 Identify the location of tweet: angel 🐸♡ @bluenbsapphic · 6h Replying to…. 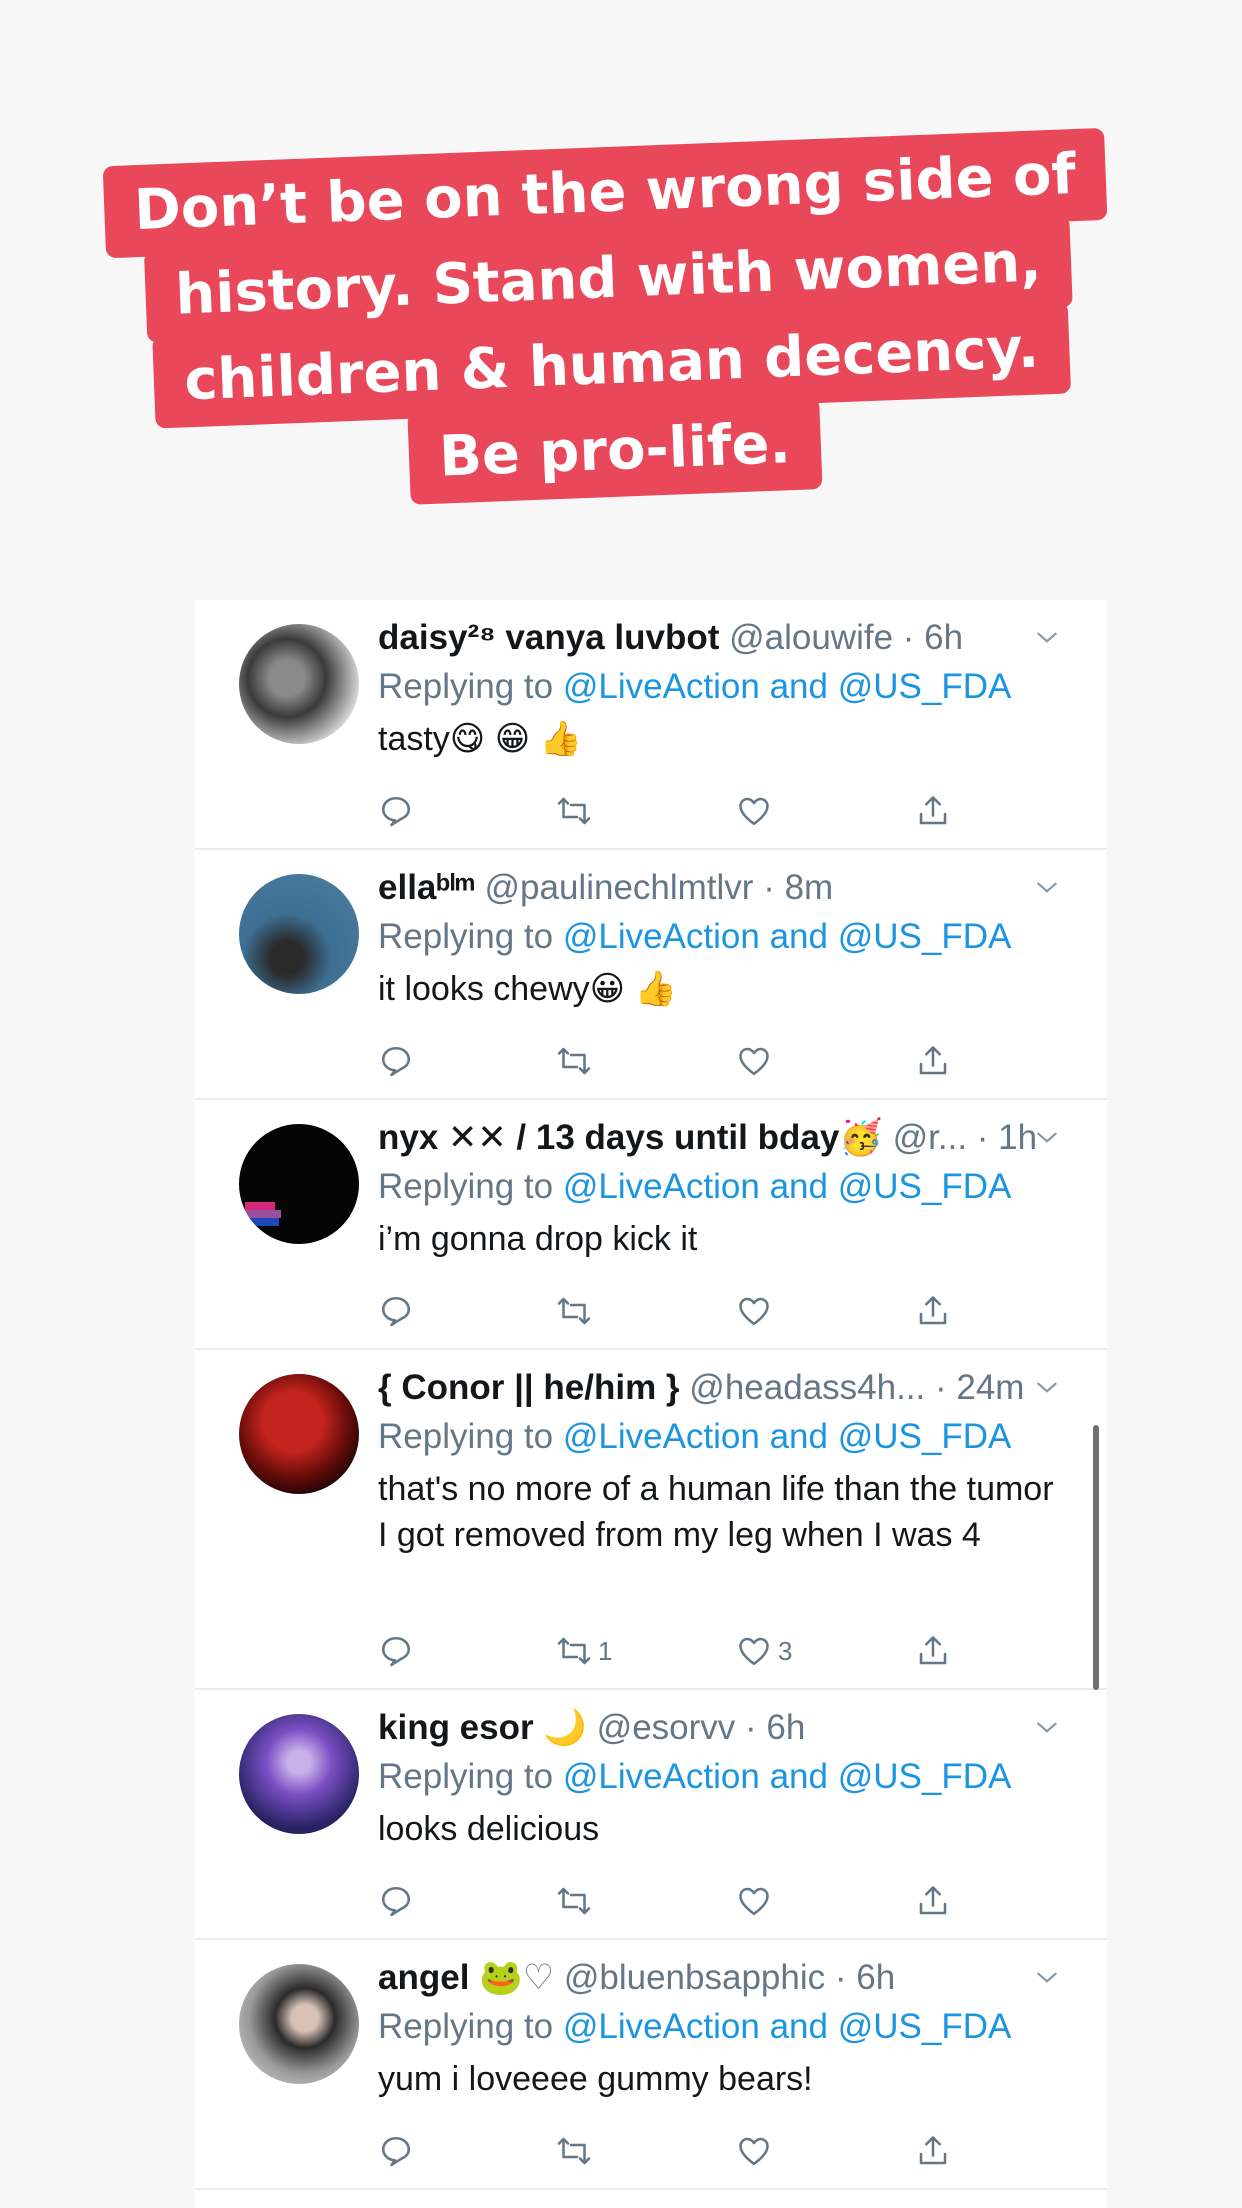
(651, 2065).